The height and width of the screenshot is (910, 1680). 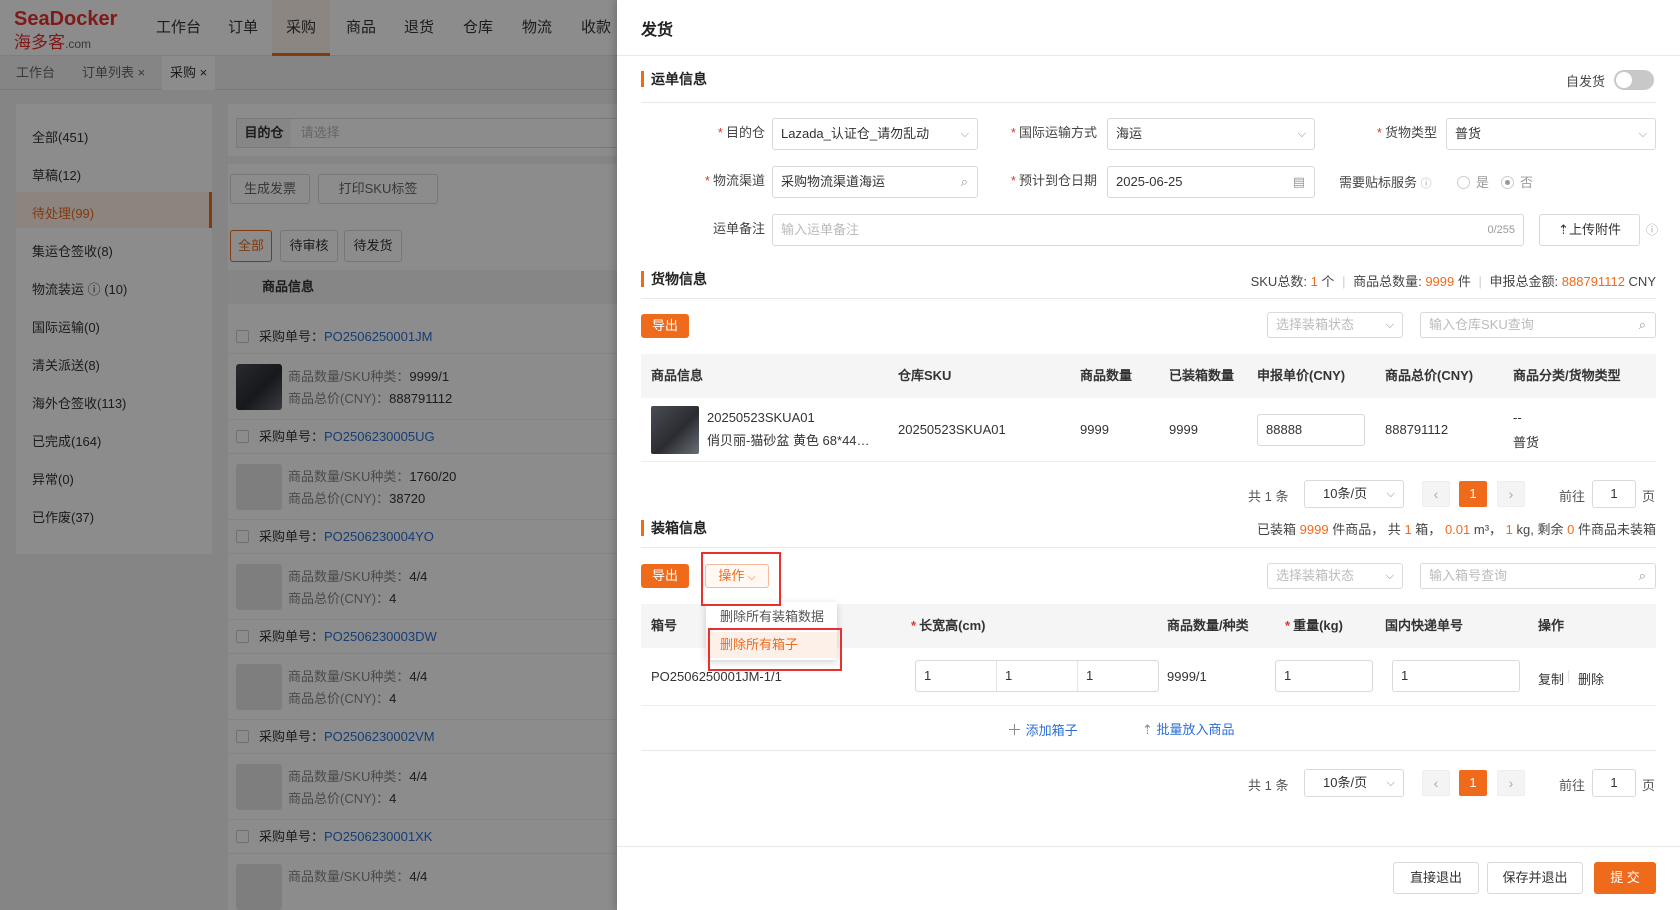 I want to click on plus-icon: ＋, so click(x=1015, y=730).